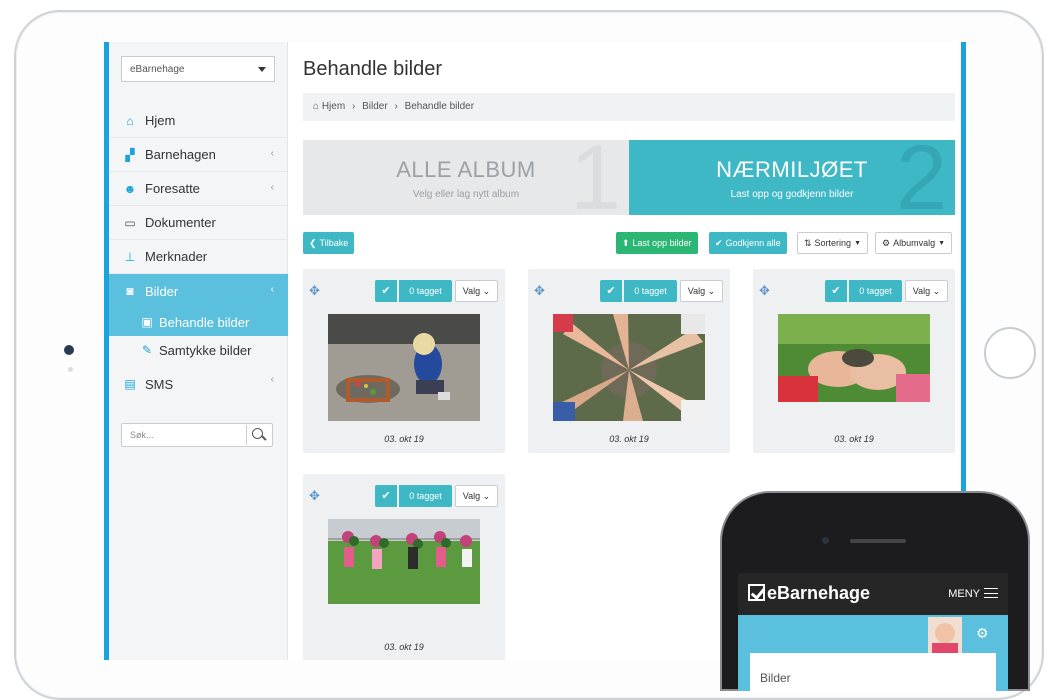 The width and height of the screenshot is (1047, 700). Describe the element at coordinates (854, 358) in the screenshot. I see `photo-hands-frog` at that location.